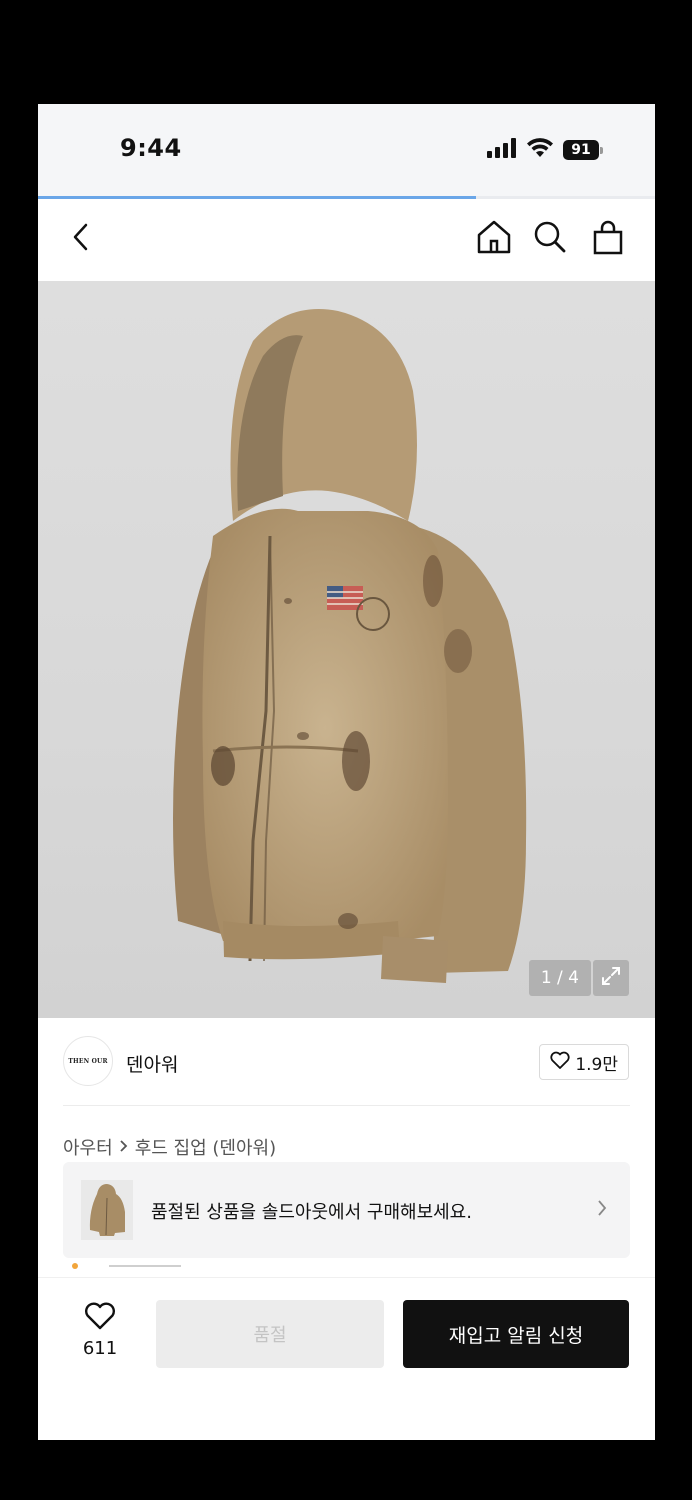 The width and height of the screenshot is (692, 1500). Describe the element at coordinates (346, 1105) in the screenshot. I see `divider` at that location.